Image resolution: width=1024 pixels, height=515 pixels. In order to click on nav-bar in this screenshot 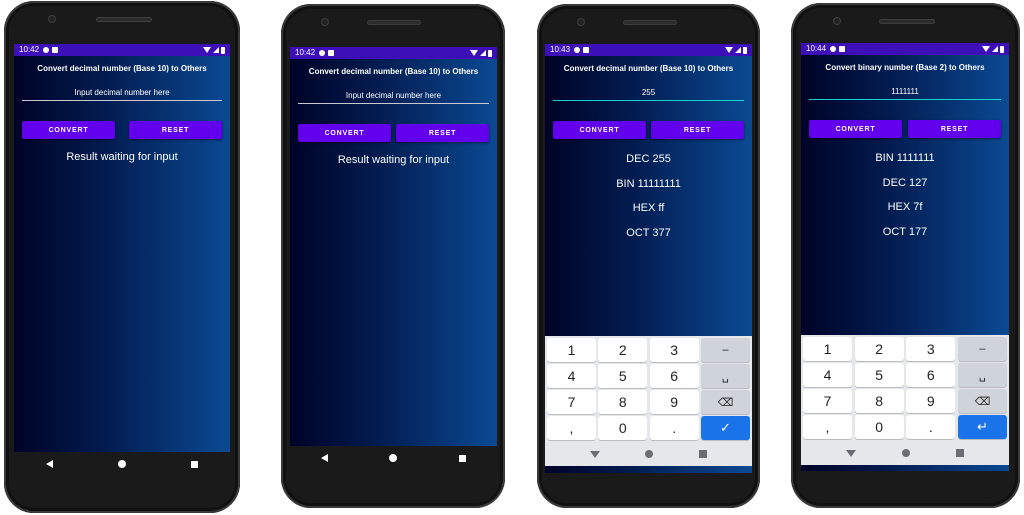, I will do `click(393, 458)`.